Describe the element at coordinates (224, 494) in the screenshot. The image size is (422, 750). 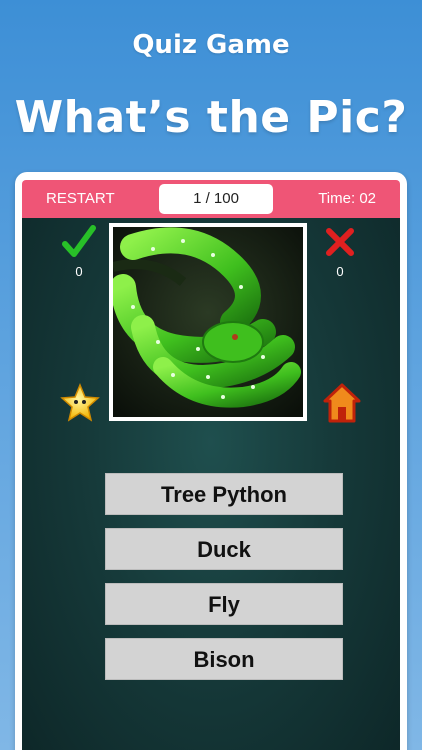
I see `answer-option-1: Tree Python` at that location.